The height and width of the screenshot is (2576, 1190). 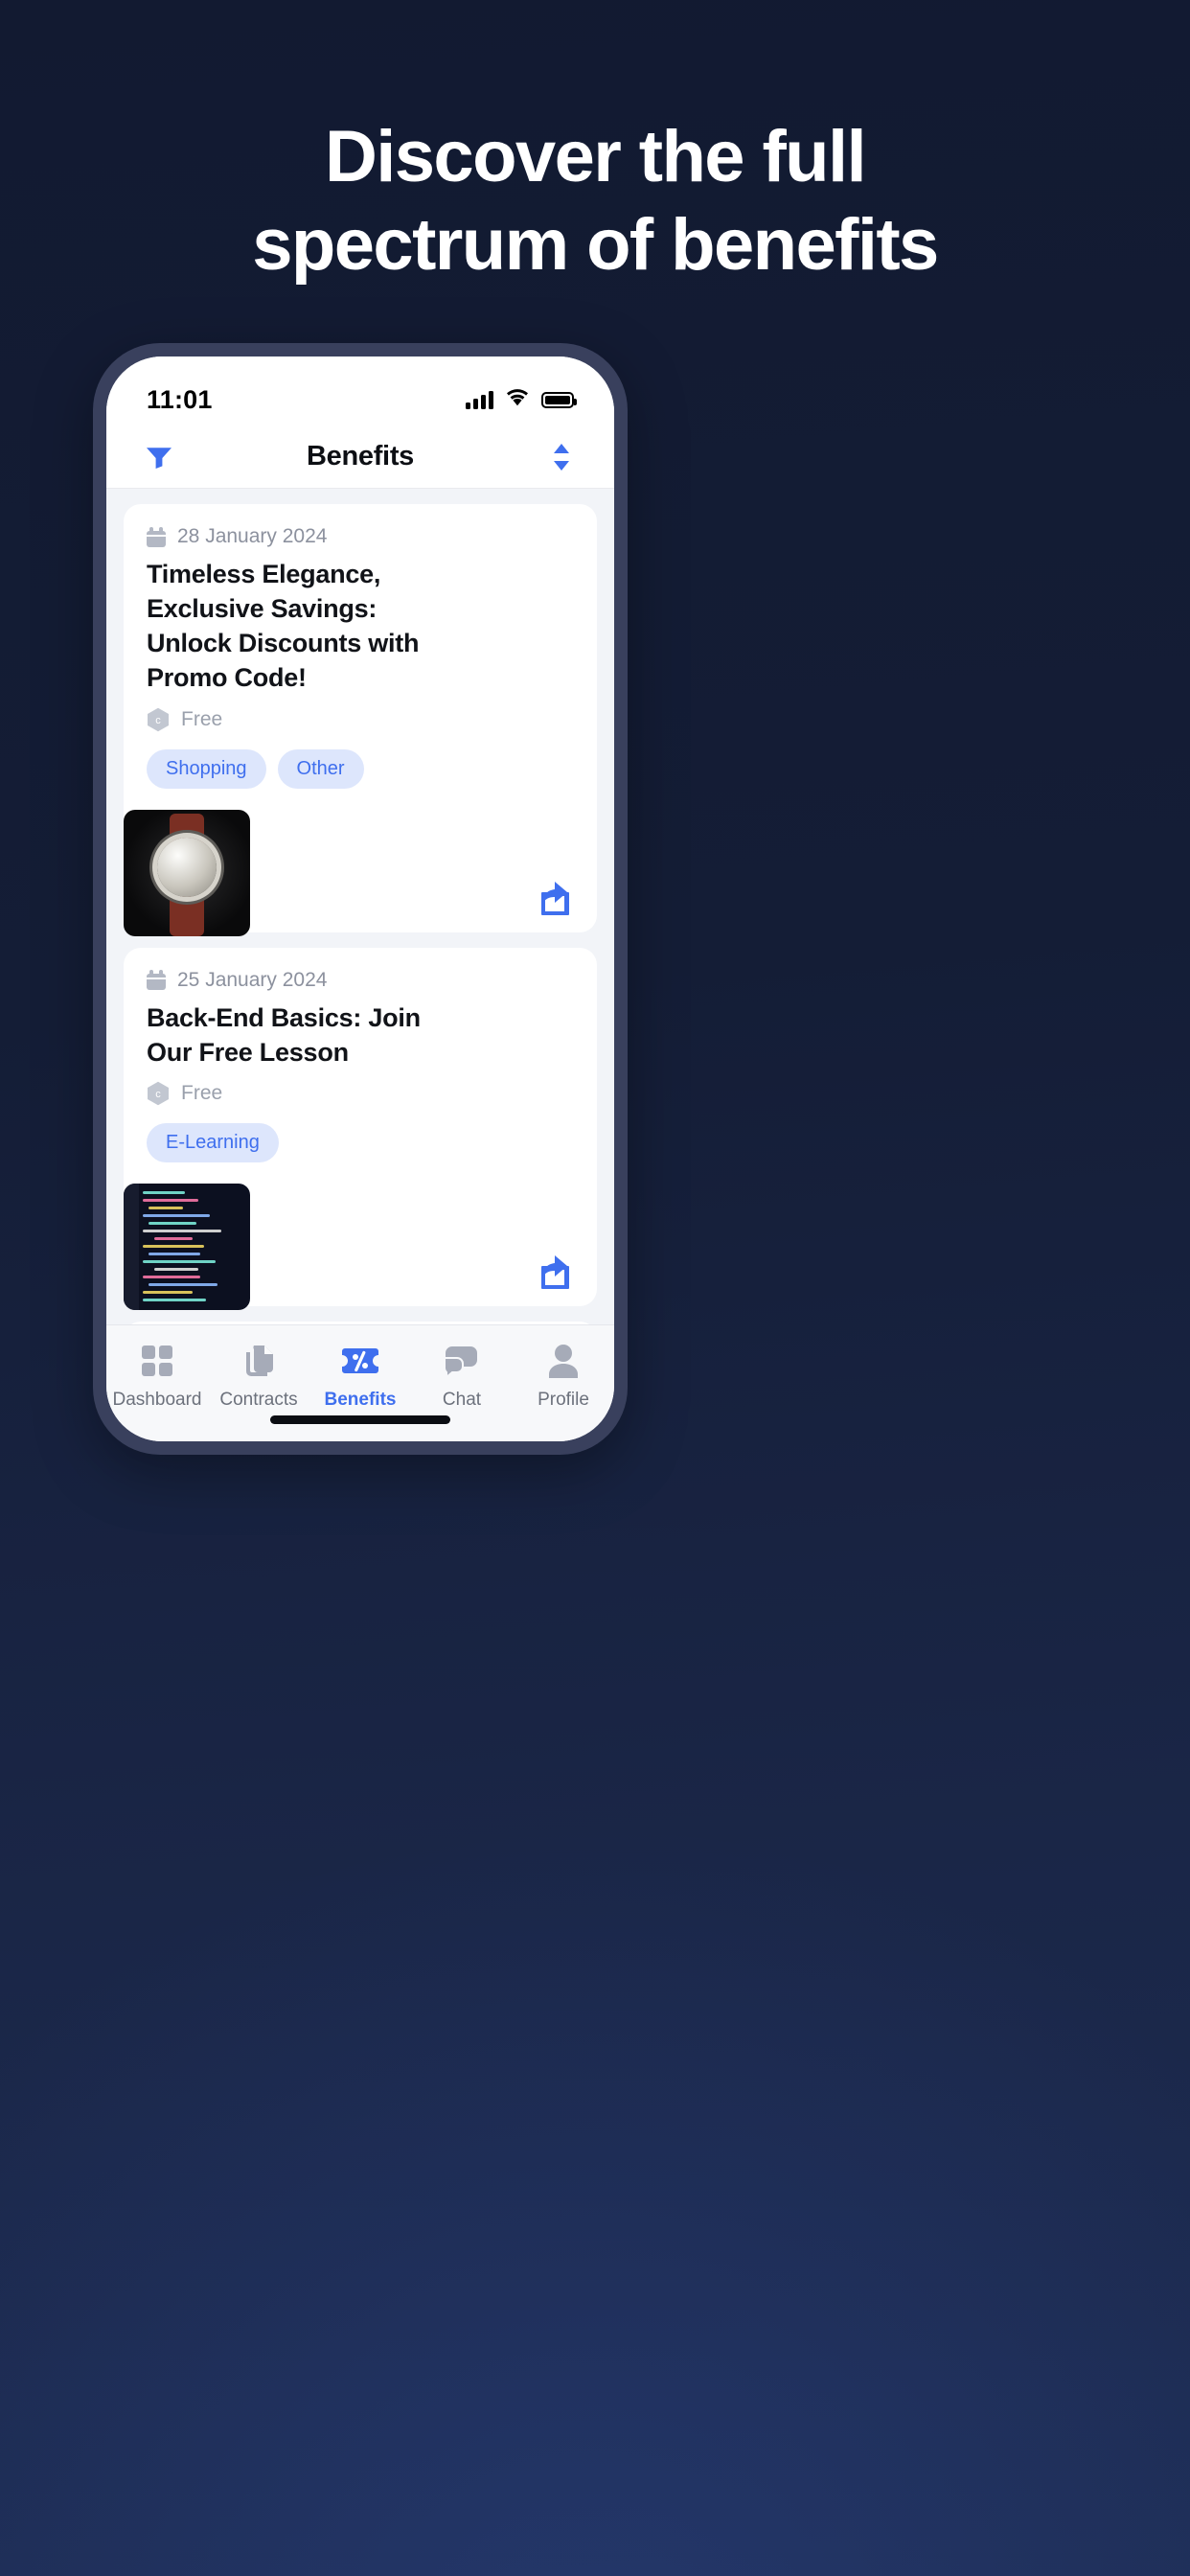 I want to click on filter-icon, so click(x=159, y=457).